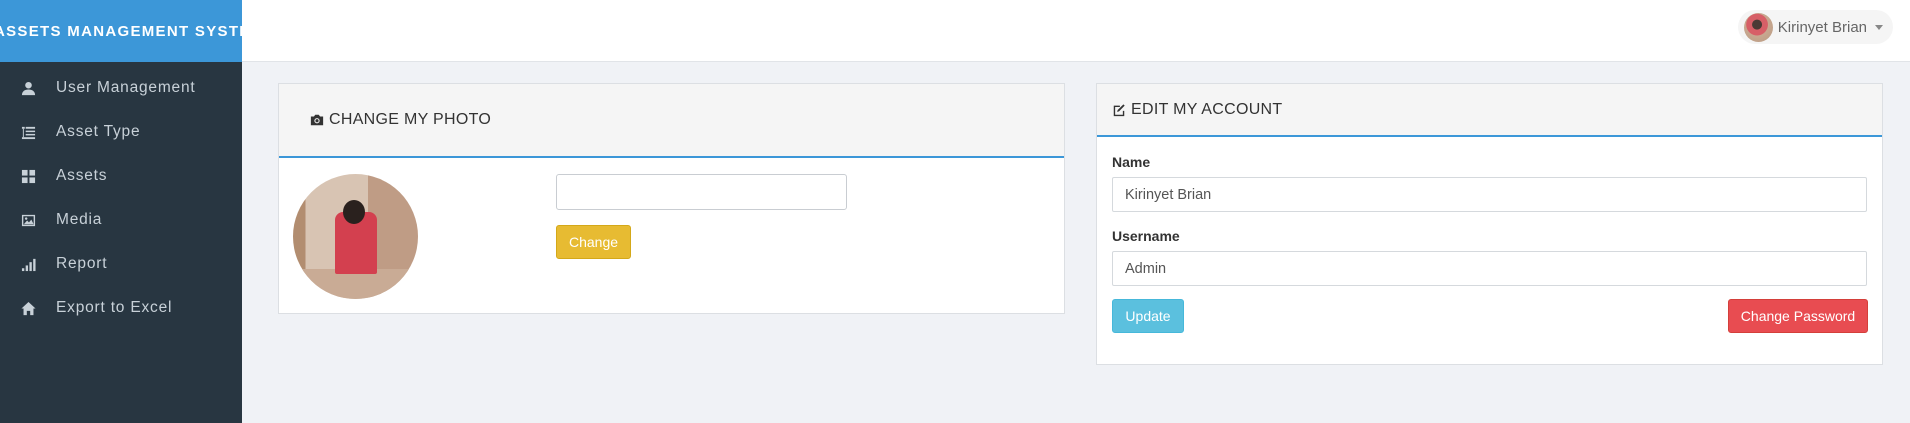  Describe the element at coordinates (1207, 109) in the screenshot. I see `panel-title: EDIT MY ACCOUNT` at that location.